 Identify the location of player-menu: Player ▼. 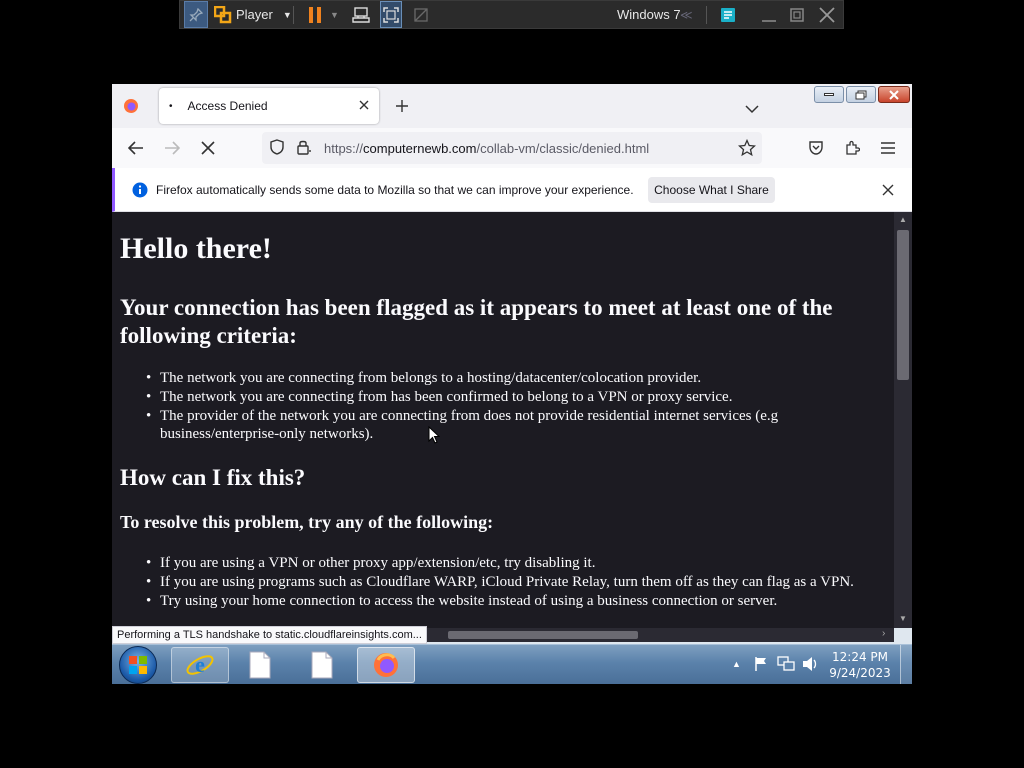
(264, 14).